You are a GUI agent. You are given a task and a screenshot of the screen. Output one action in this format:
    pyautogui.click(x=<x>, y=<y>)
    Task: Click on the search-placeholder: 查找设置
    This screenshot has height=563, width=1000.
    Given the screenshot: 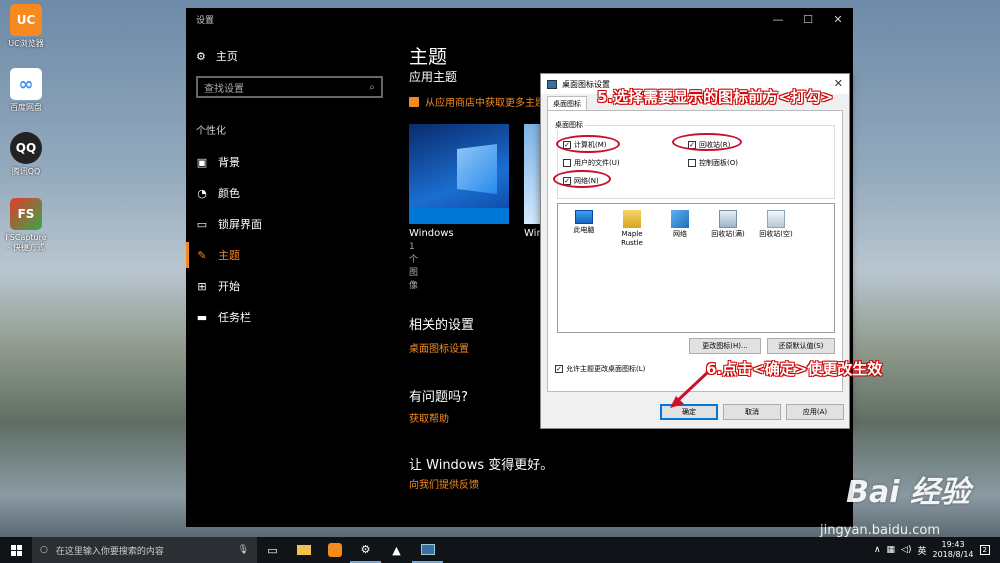 What is the action you would take?
    pyautogui.click(x=224, y=89)
    